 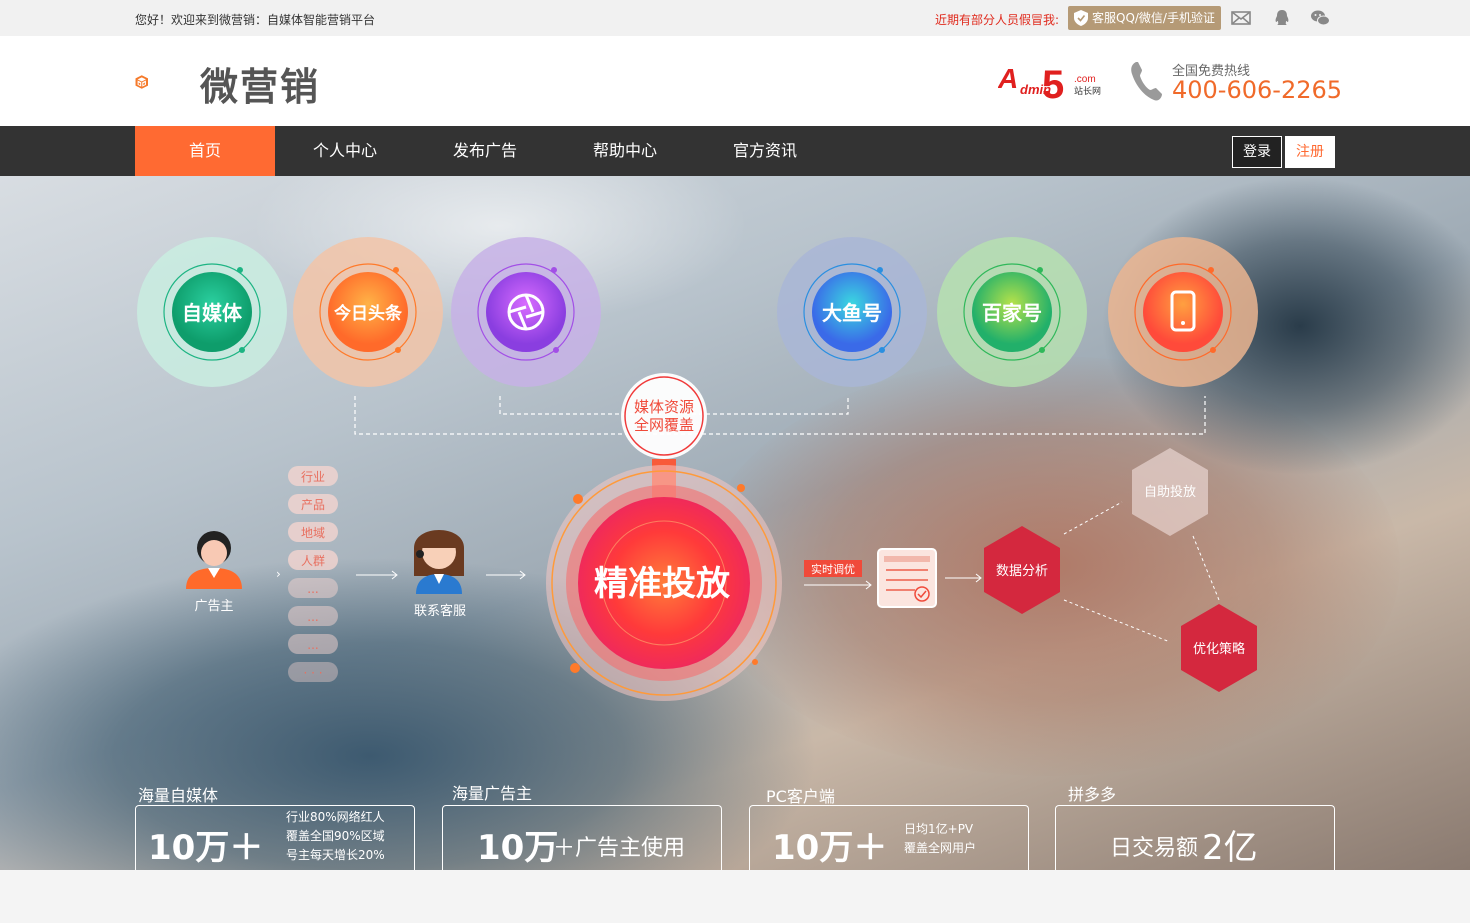 I want to click on platform-label-zimeiti: 自媒体, so click(x=212, y=313).